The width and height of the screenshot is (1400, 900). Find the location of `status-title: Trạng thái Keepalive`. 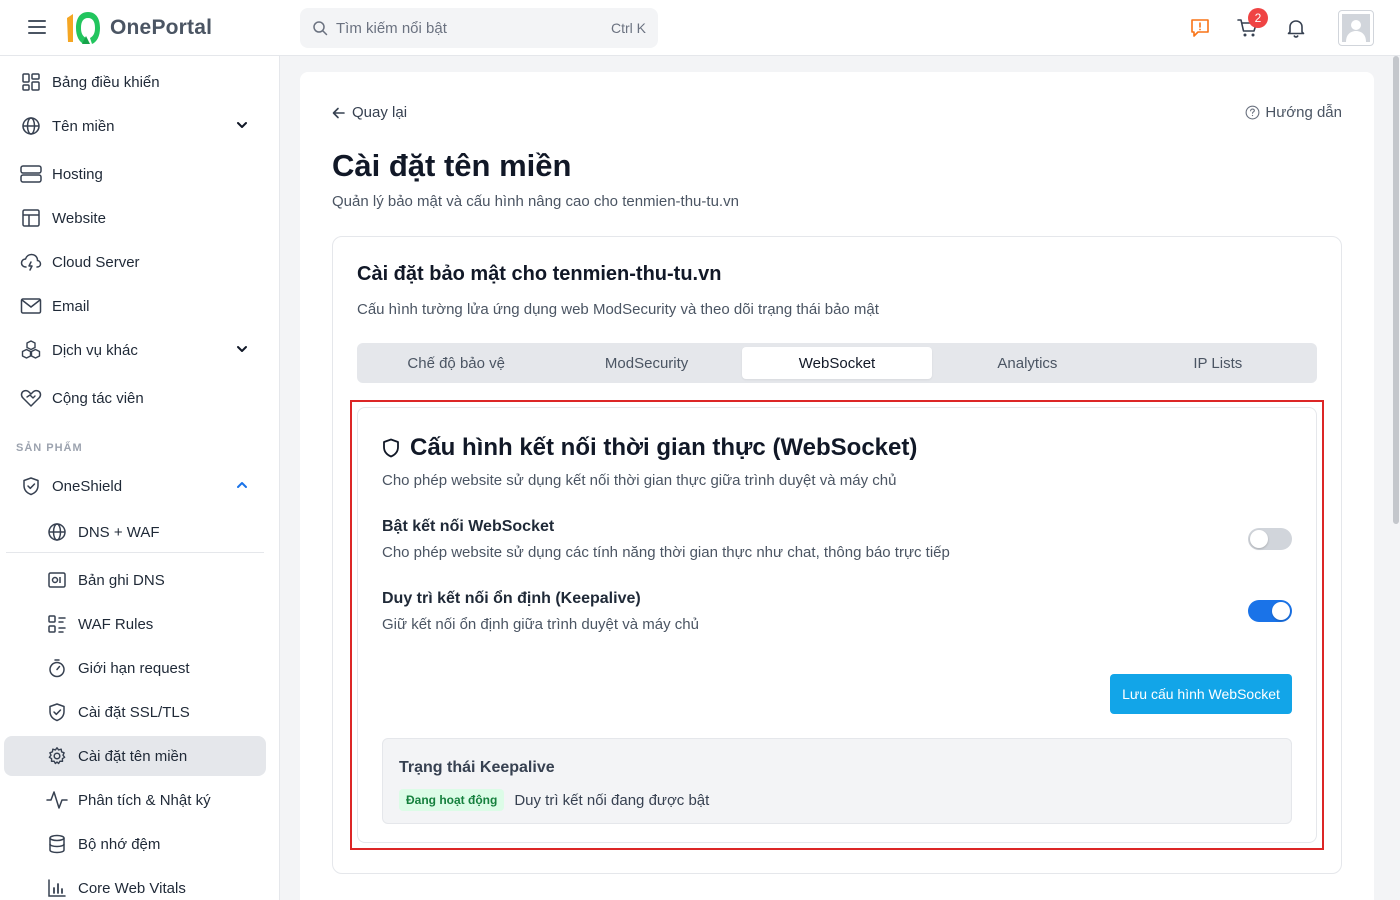

status-title: Trạng thái Keepalive is located at coordinates (477, 767).